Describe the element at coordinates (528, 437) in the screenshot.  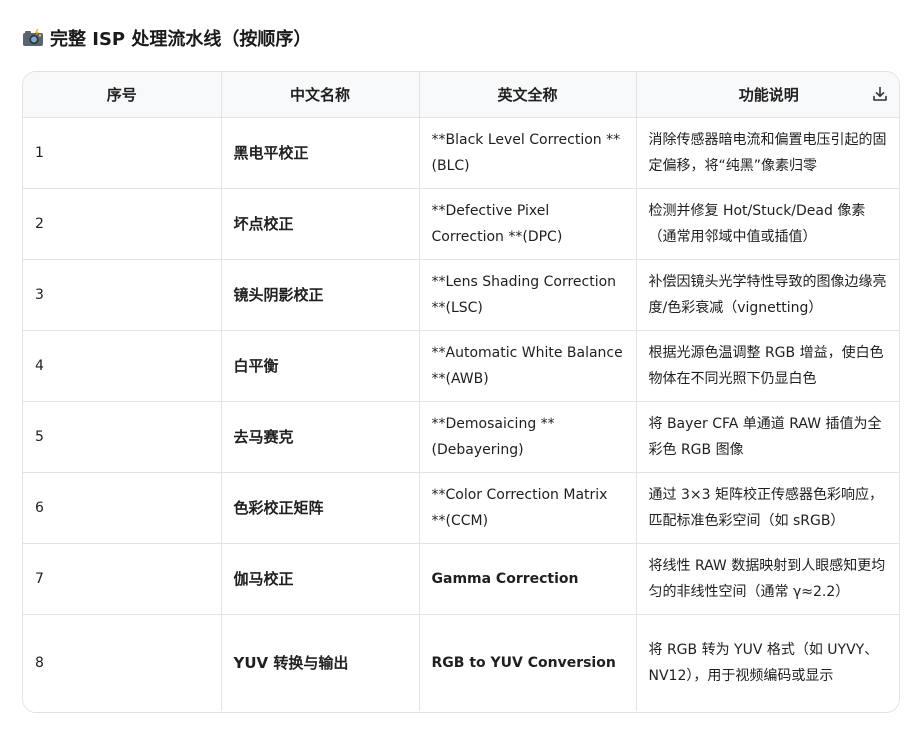
I see `row-en-name: **Demosaicing **(Debayering)` at that location.